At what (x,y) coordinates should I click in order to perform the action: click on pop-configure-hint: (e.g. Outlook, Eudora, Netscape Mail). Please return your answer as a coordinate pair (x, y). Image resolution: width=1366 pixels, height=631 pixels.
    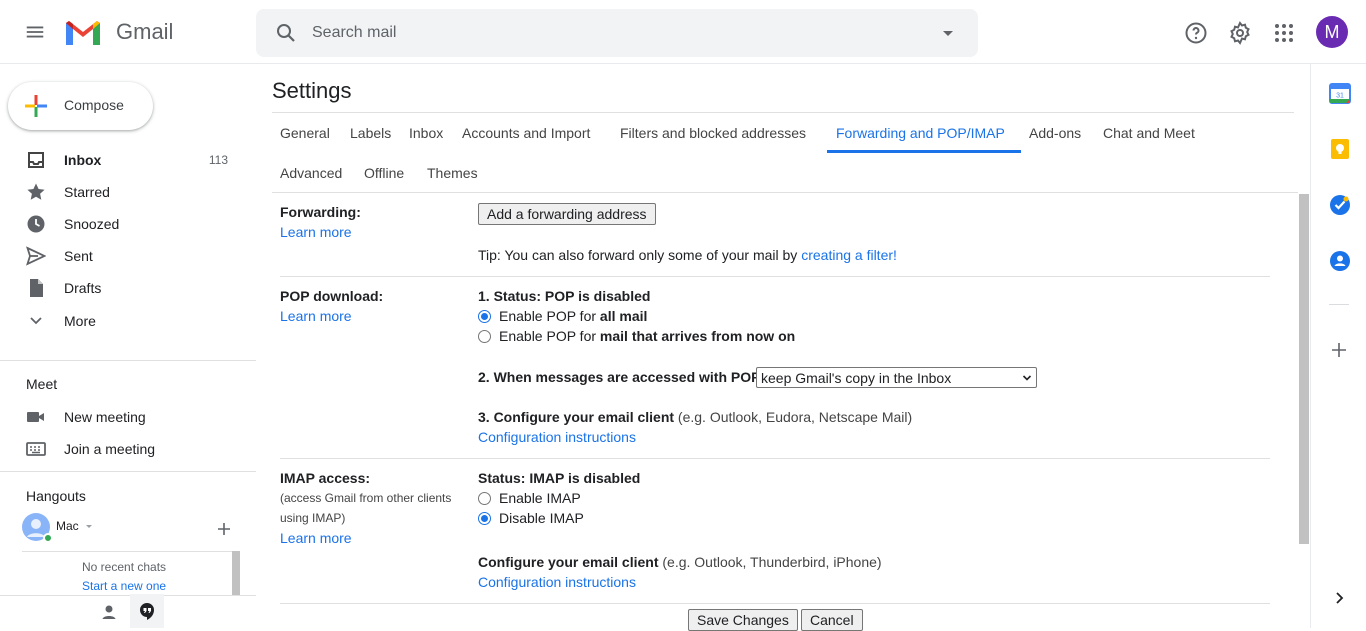
    Looking at the image, I should click on (793, 417).